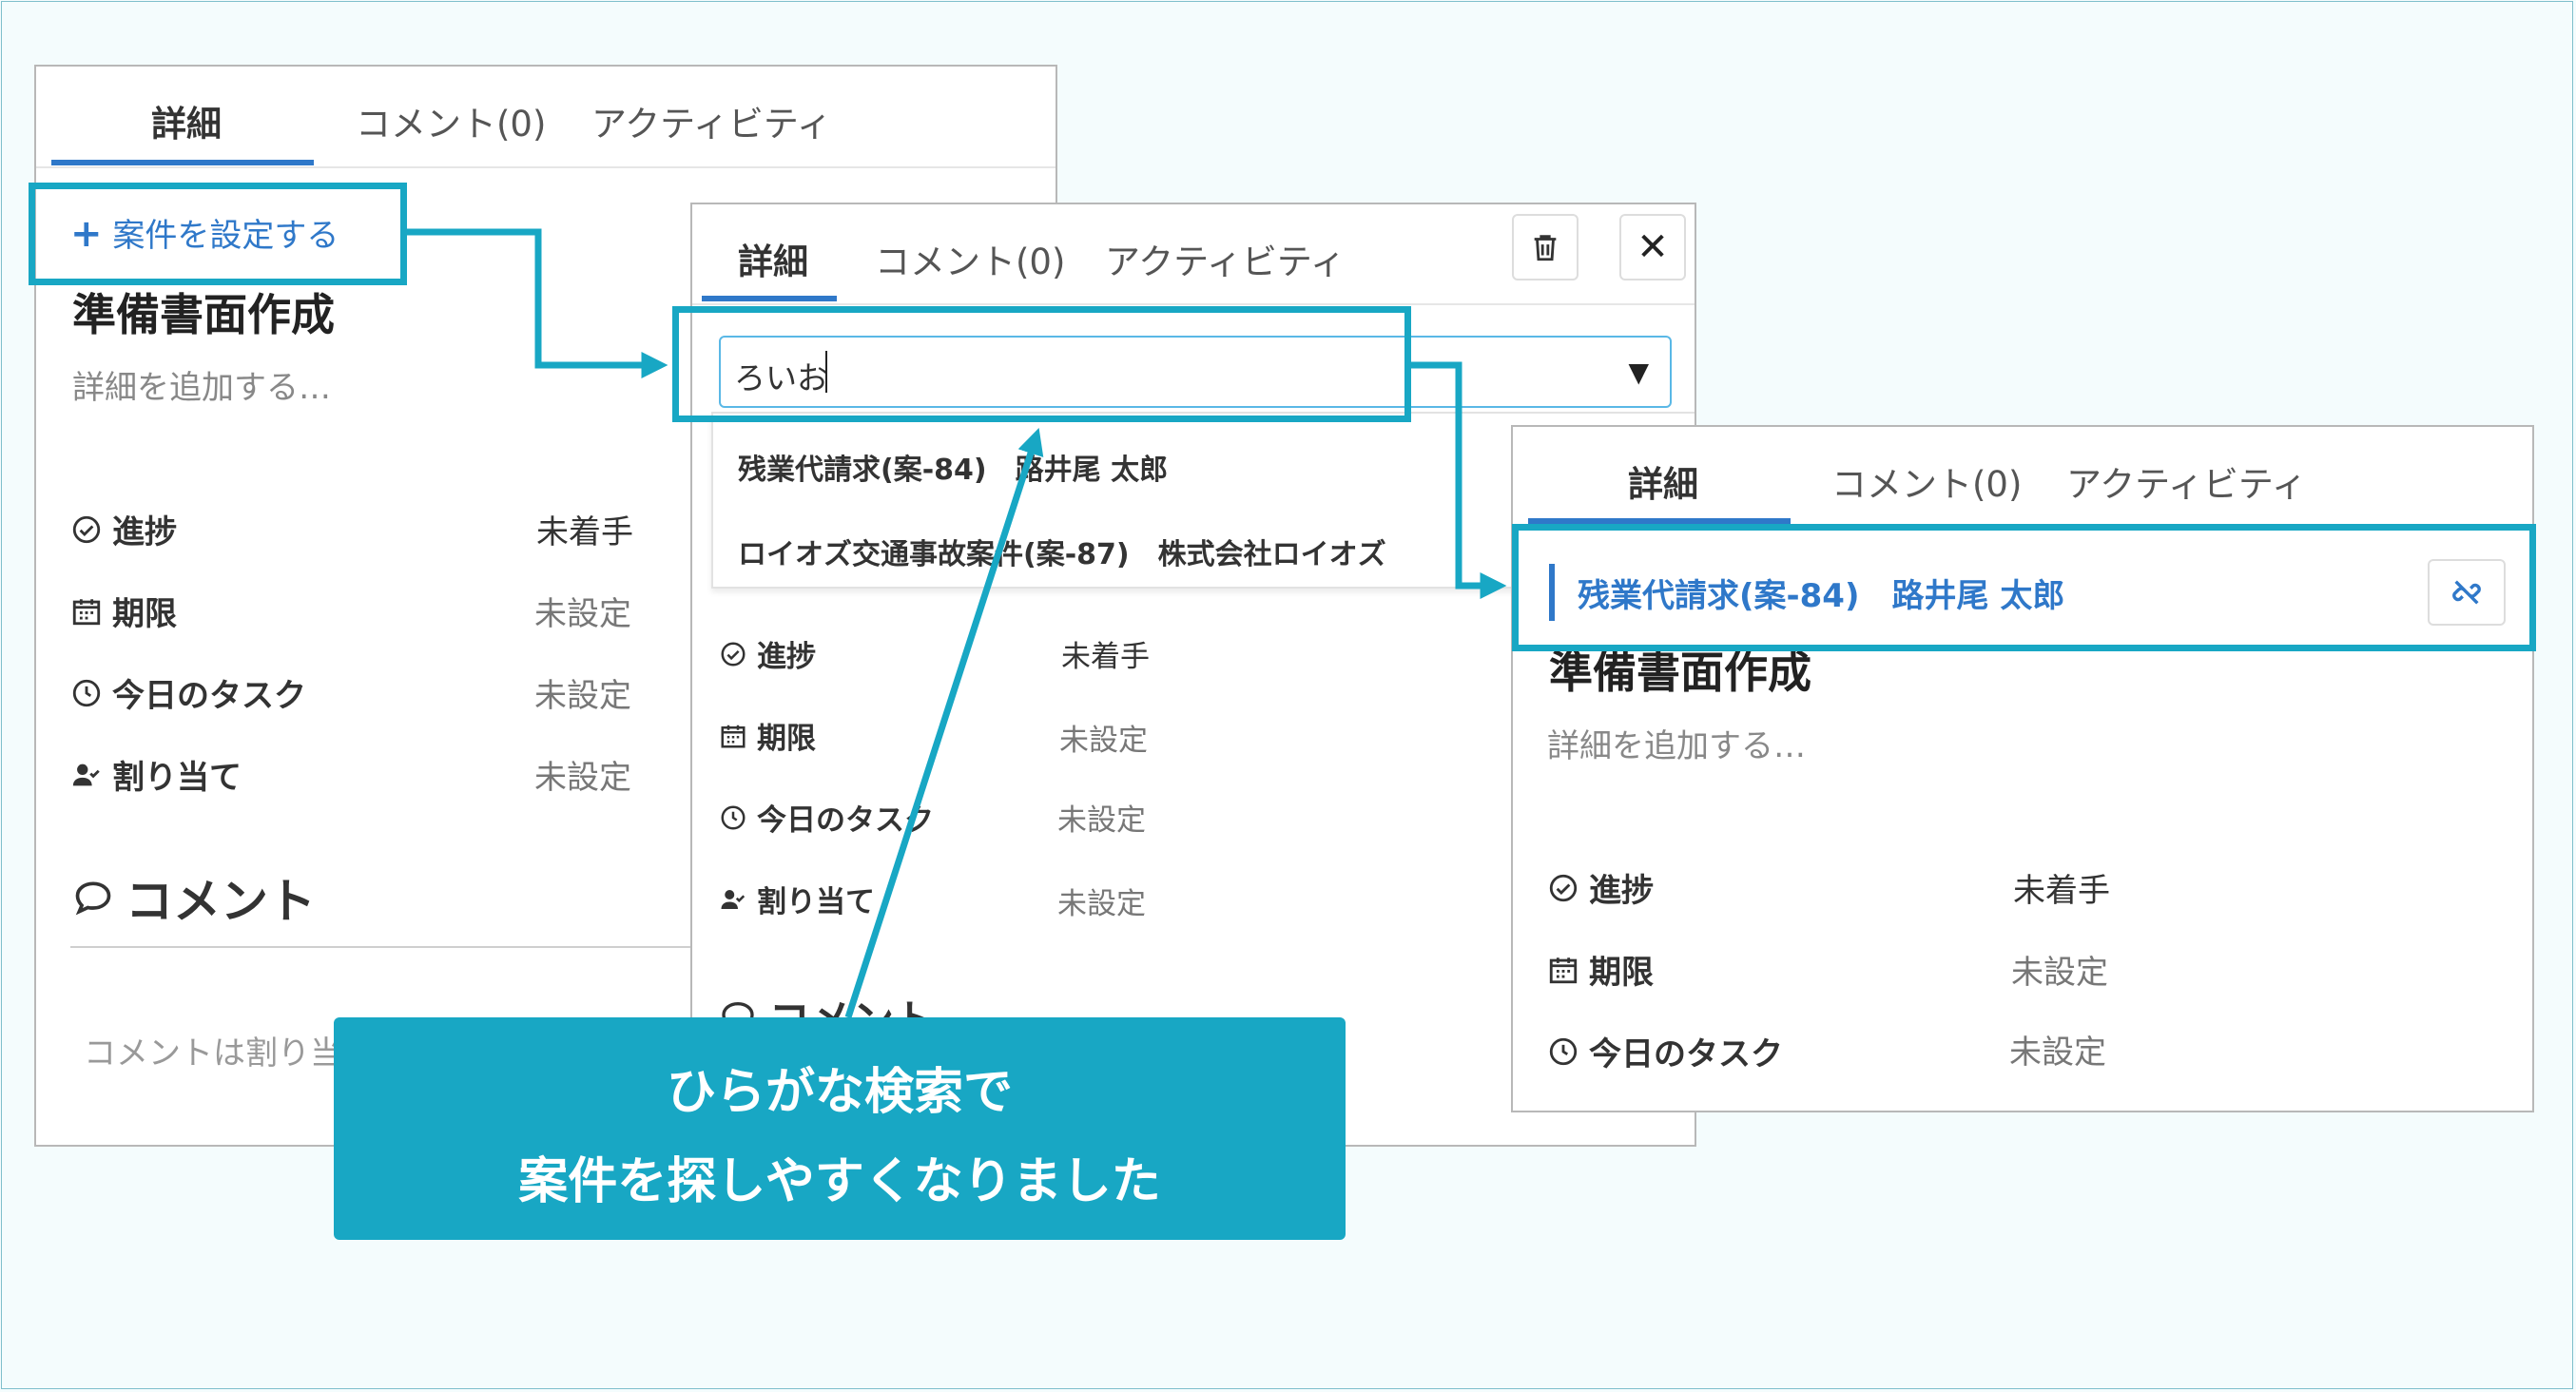 Image resolution: width=2576 pixels, height=1392 pixels. I want to click on trash-icon, so click(1545, 247).